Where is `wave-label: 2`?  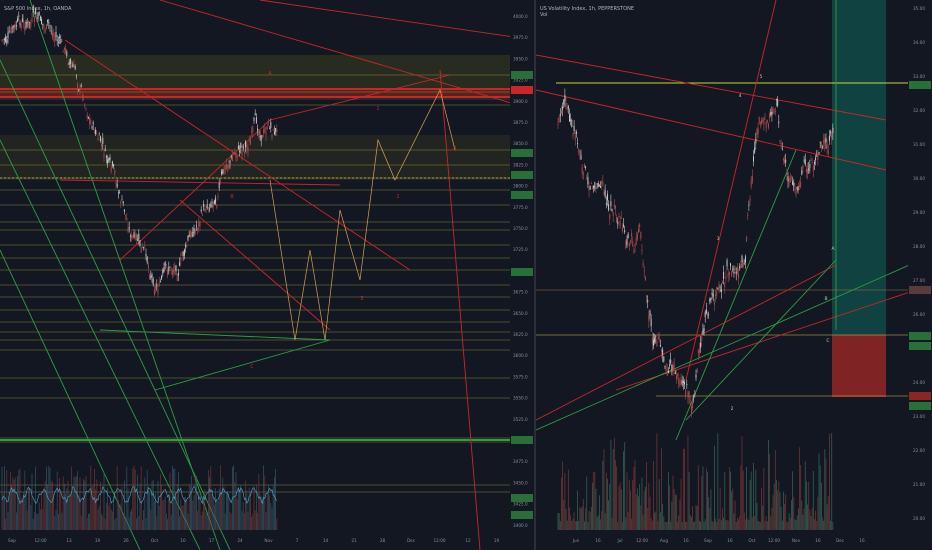 wave-label: 2 is located at coordinates (397, 197).